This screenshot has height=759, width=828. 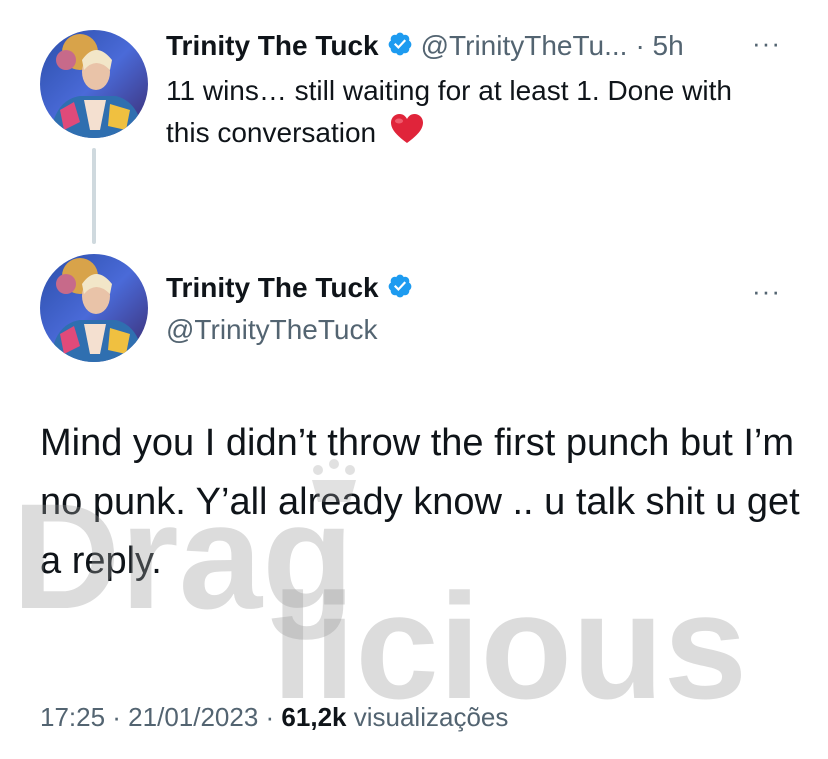 What do you see at coordinates (407, 135) in the screenshot?
I see `red-heart-emoji-icon` at bounding box center [407, 135].